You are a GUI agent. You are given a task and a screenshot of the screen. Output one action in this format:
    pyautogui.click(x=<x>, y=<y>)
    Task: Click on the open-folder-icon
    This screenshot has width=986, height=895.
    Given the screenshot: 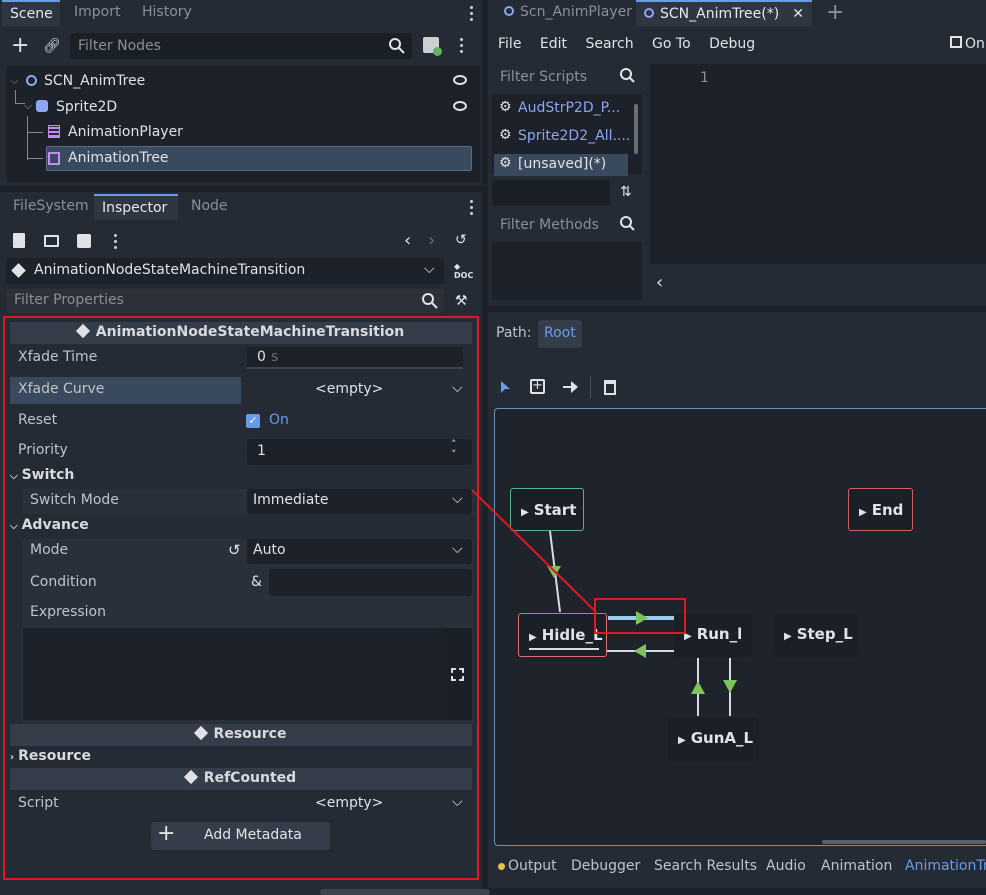 What is the action you would take?
    pyautogui.click(x=51, y=241)
    